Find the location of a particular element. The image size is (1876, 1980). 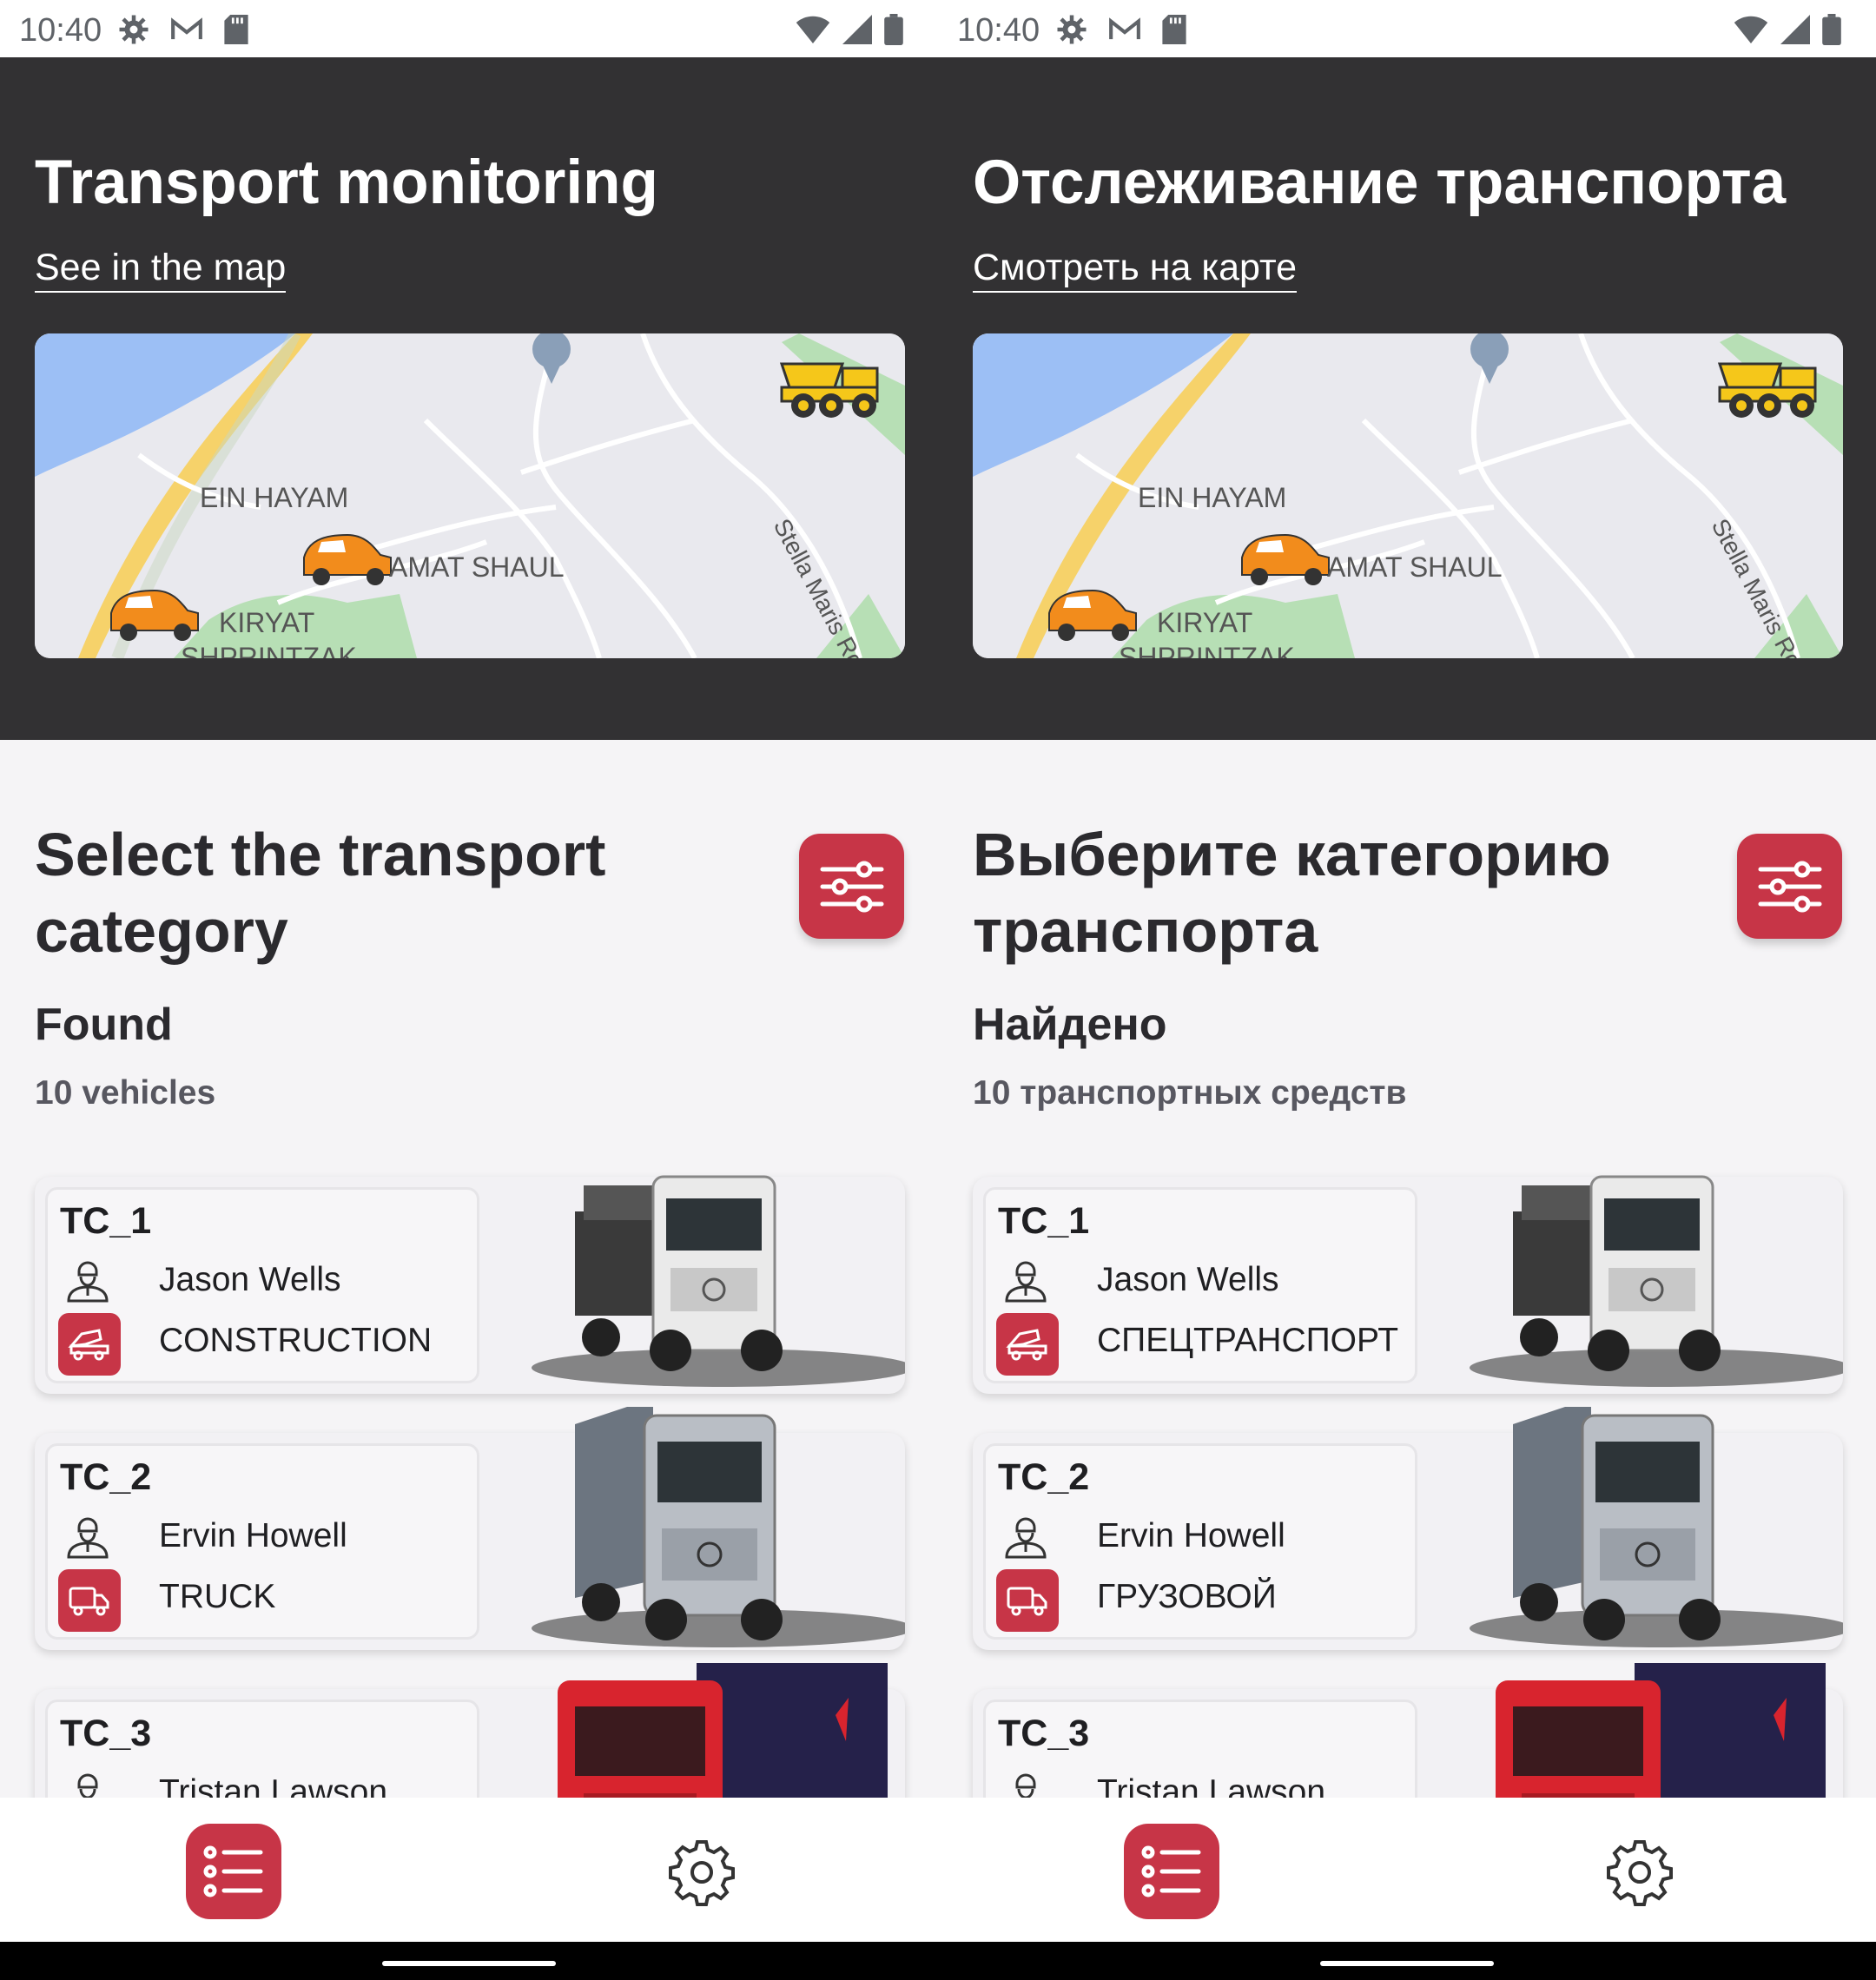

vehicle-category: TRUCK is located at coordinates (217, 1597).